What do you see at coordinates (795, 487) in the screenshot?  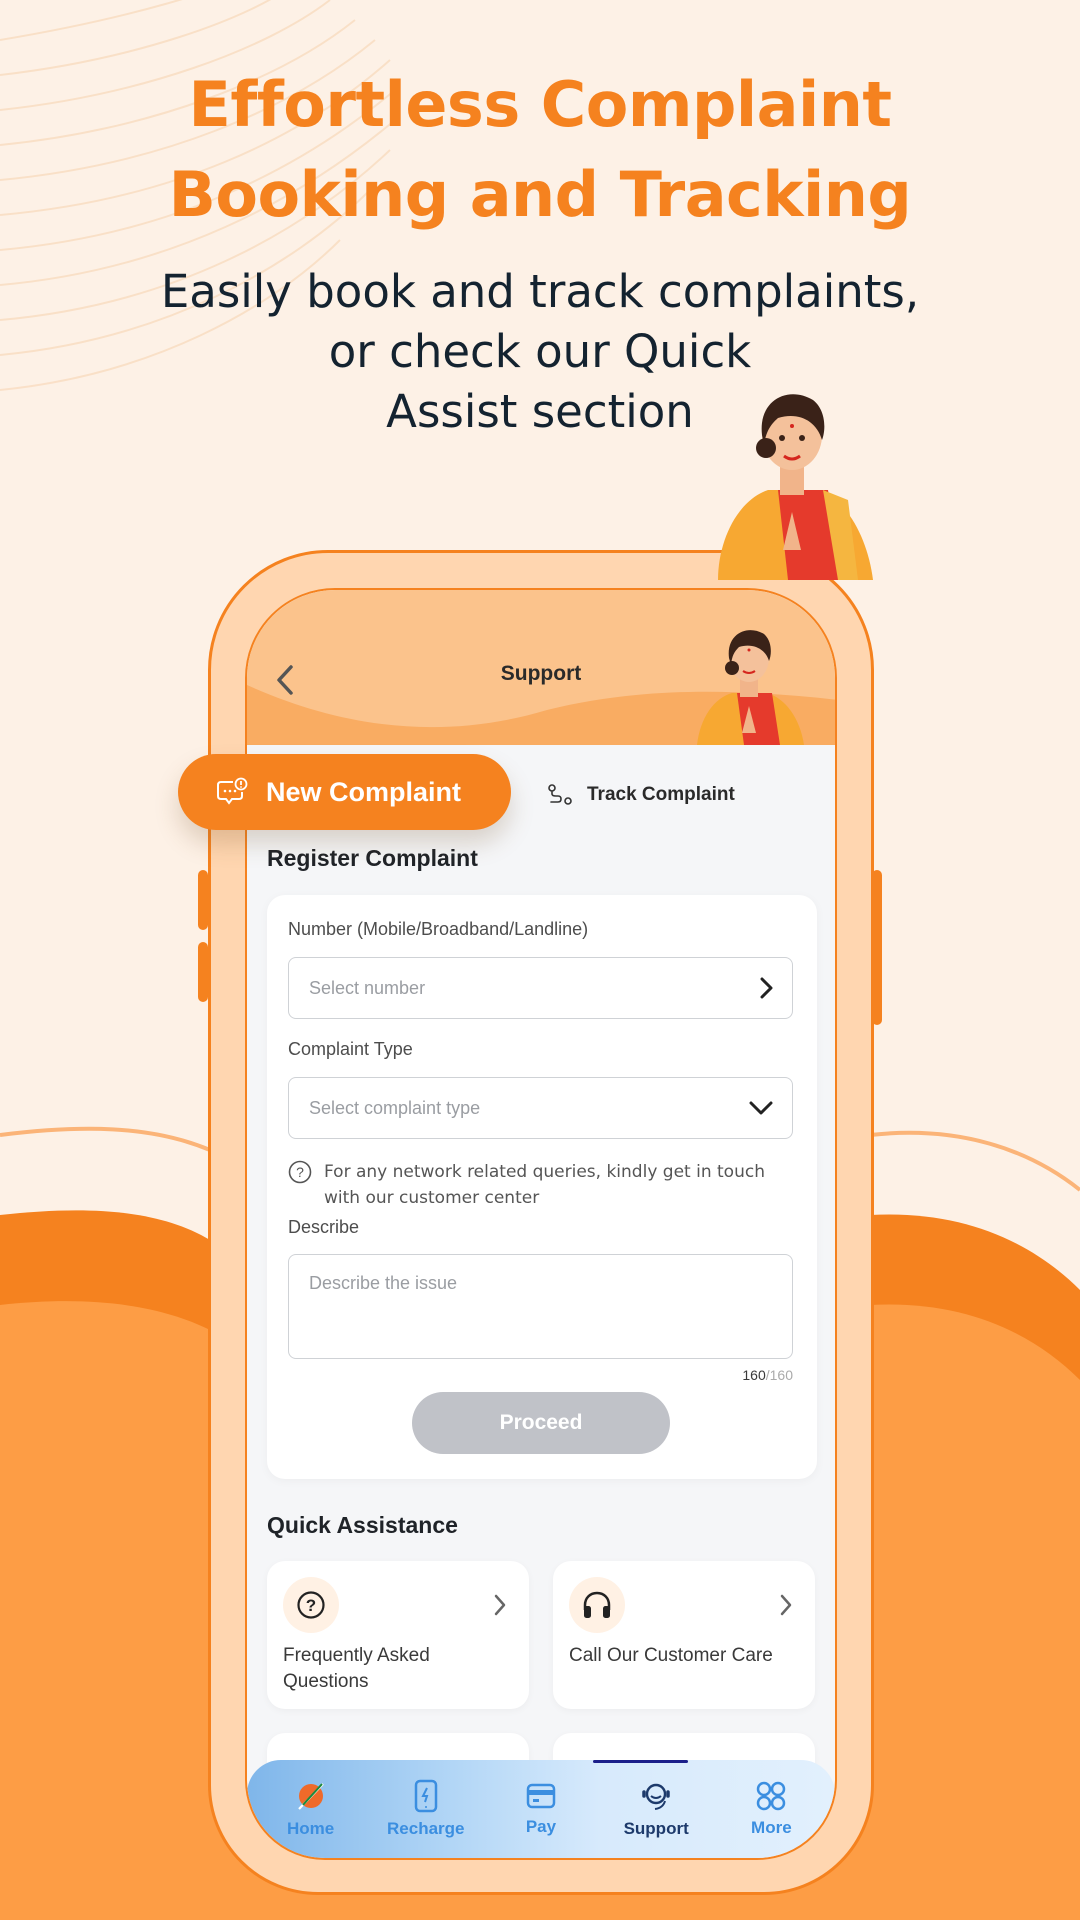 I see `mascot-illustration` at bounding box center [795, 487].